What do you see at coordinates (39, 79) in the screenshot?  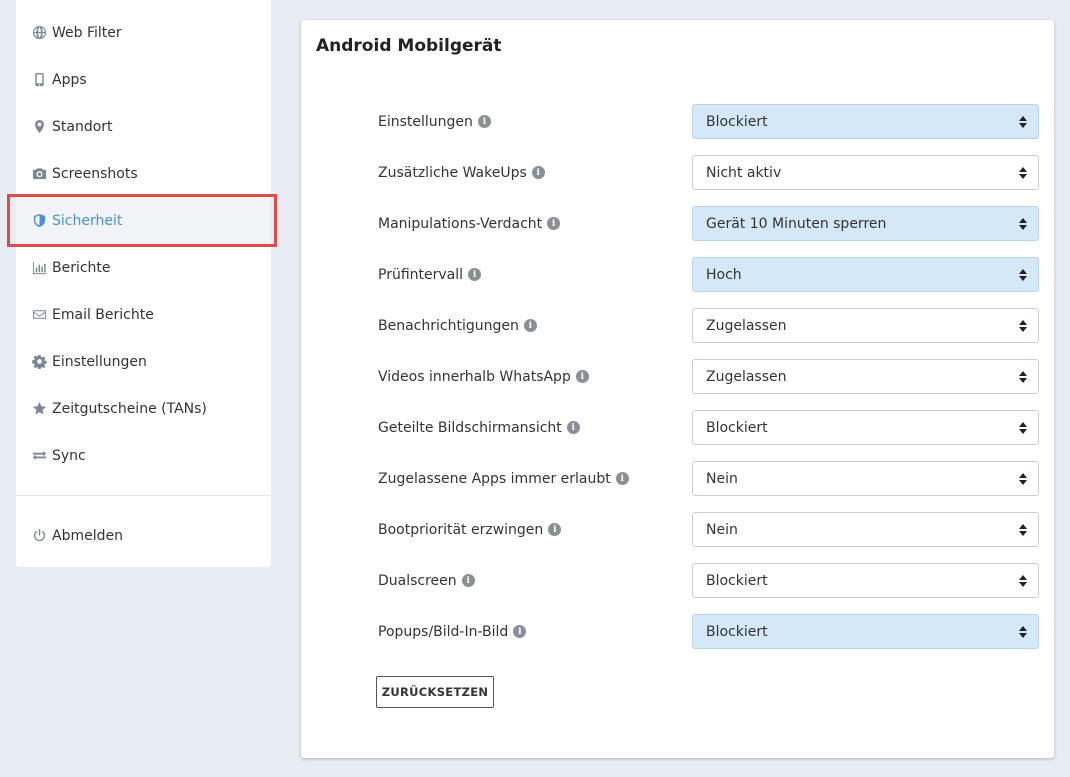 I see `phone-icon` at bounding box center [39, 79].